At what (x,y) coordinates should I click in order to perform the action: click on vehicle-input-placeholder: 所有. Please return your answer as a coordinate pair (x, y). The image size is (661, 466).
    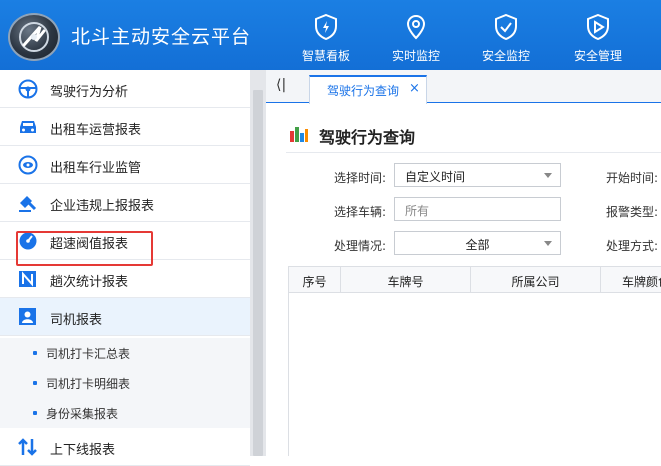
    Looking at the image, I should click on (417, 211).